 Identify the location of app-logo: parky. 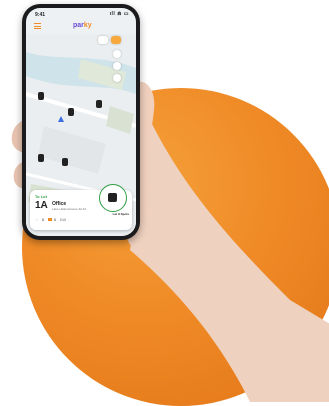
(82, 25).